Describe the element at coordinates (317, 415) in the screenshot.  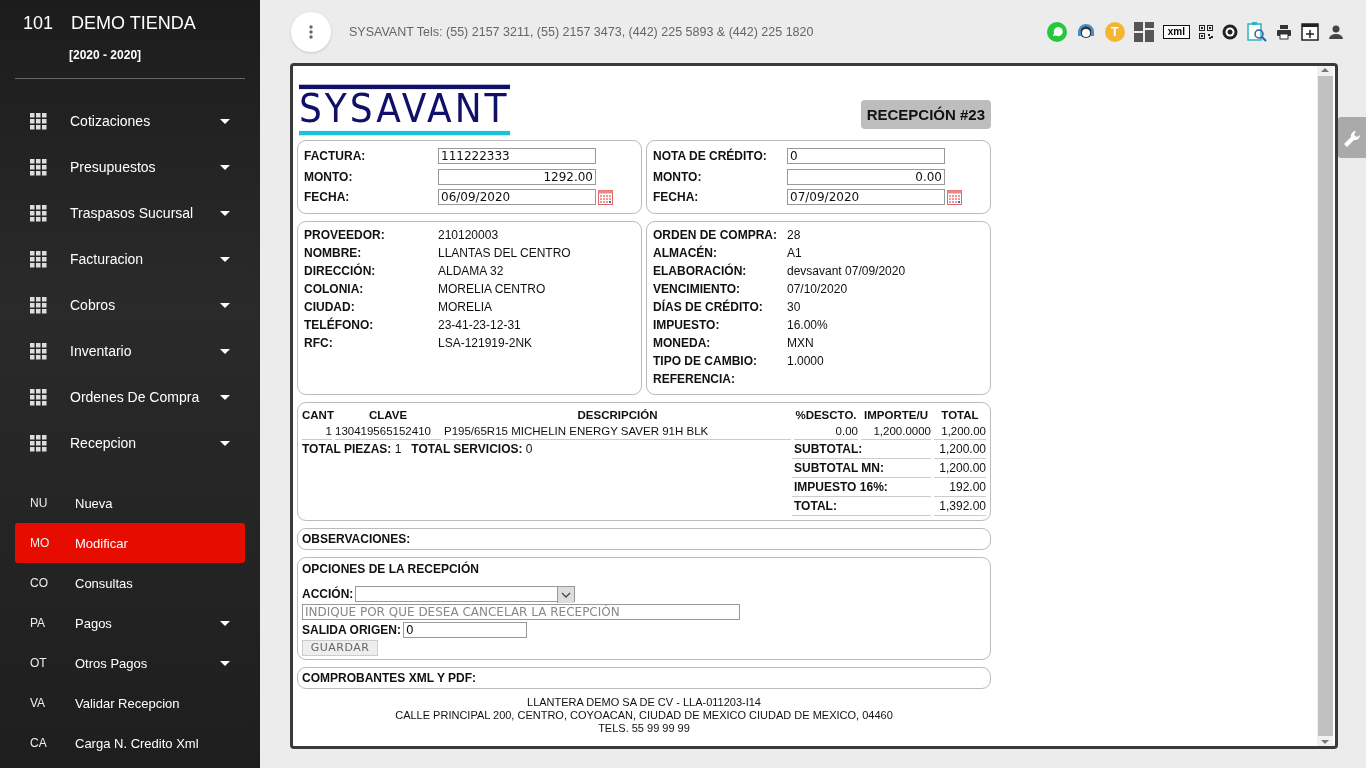
I see `column-header: CANT` at that location.